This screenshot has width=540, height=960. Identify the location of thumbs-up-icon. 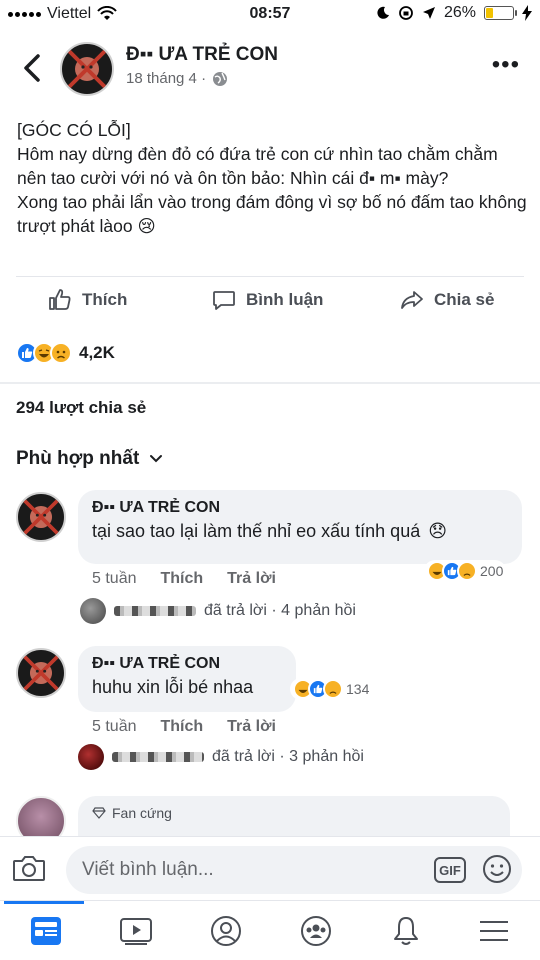
(60, 299).